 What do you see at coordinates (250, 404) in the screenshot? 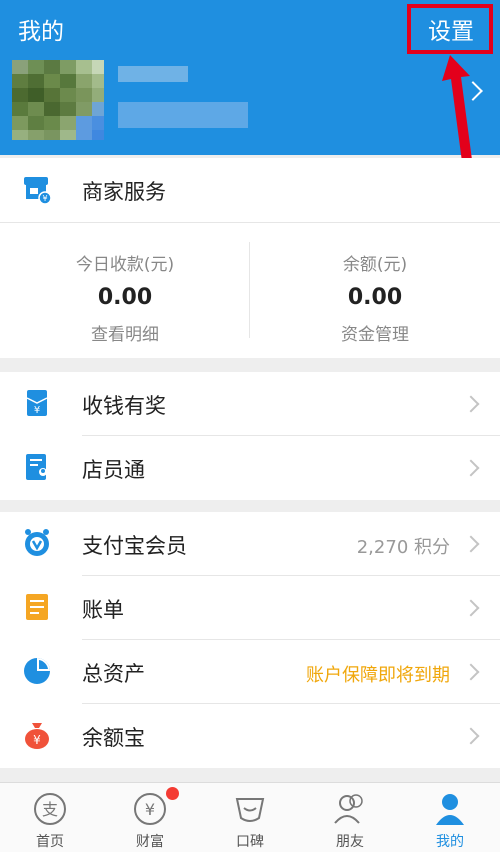
I see `list-item-cash-reward: ¥ 收钱有奖` at bounding box center [250, 404].